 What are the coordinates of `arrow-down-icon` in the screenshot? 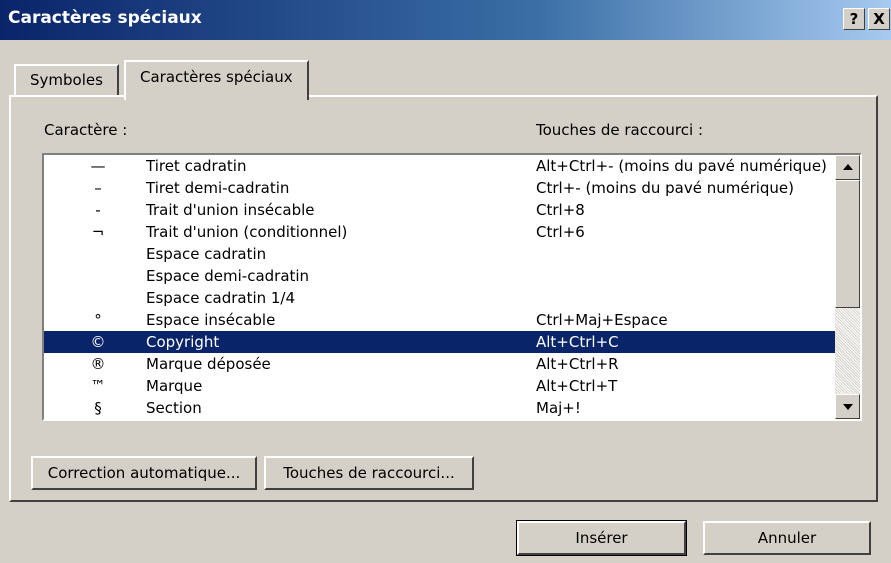 It's located at (848, 407).